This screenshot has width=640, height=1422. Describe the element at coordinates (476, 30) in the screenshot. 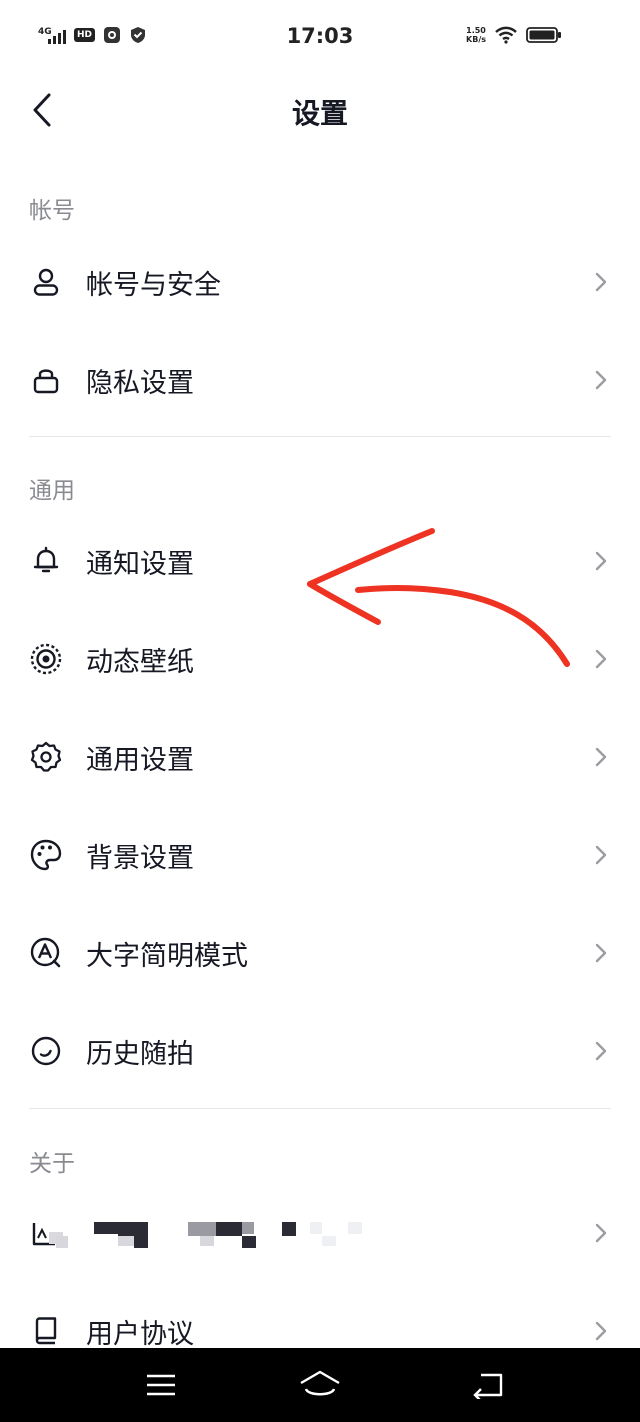

I see `network-speed-value: 1.50` at that location.